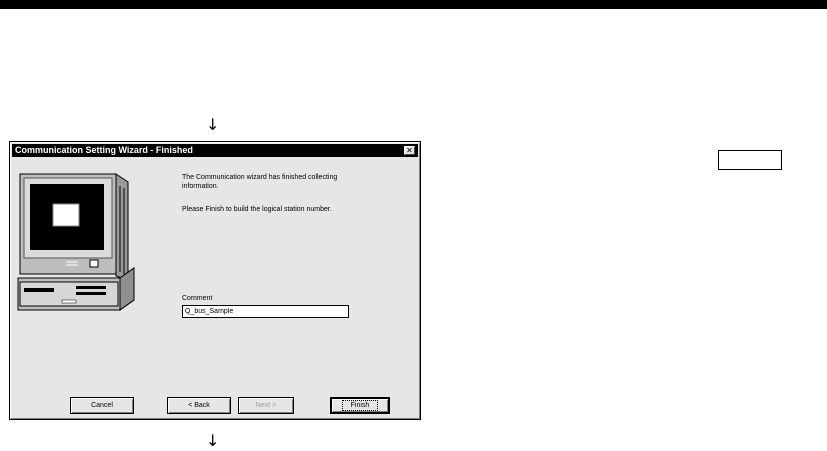 The image size is (827, 451). Describe the element at coordinates (750, 160) in the screenshot. I see `blank-label-box` at that location.